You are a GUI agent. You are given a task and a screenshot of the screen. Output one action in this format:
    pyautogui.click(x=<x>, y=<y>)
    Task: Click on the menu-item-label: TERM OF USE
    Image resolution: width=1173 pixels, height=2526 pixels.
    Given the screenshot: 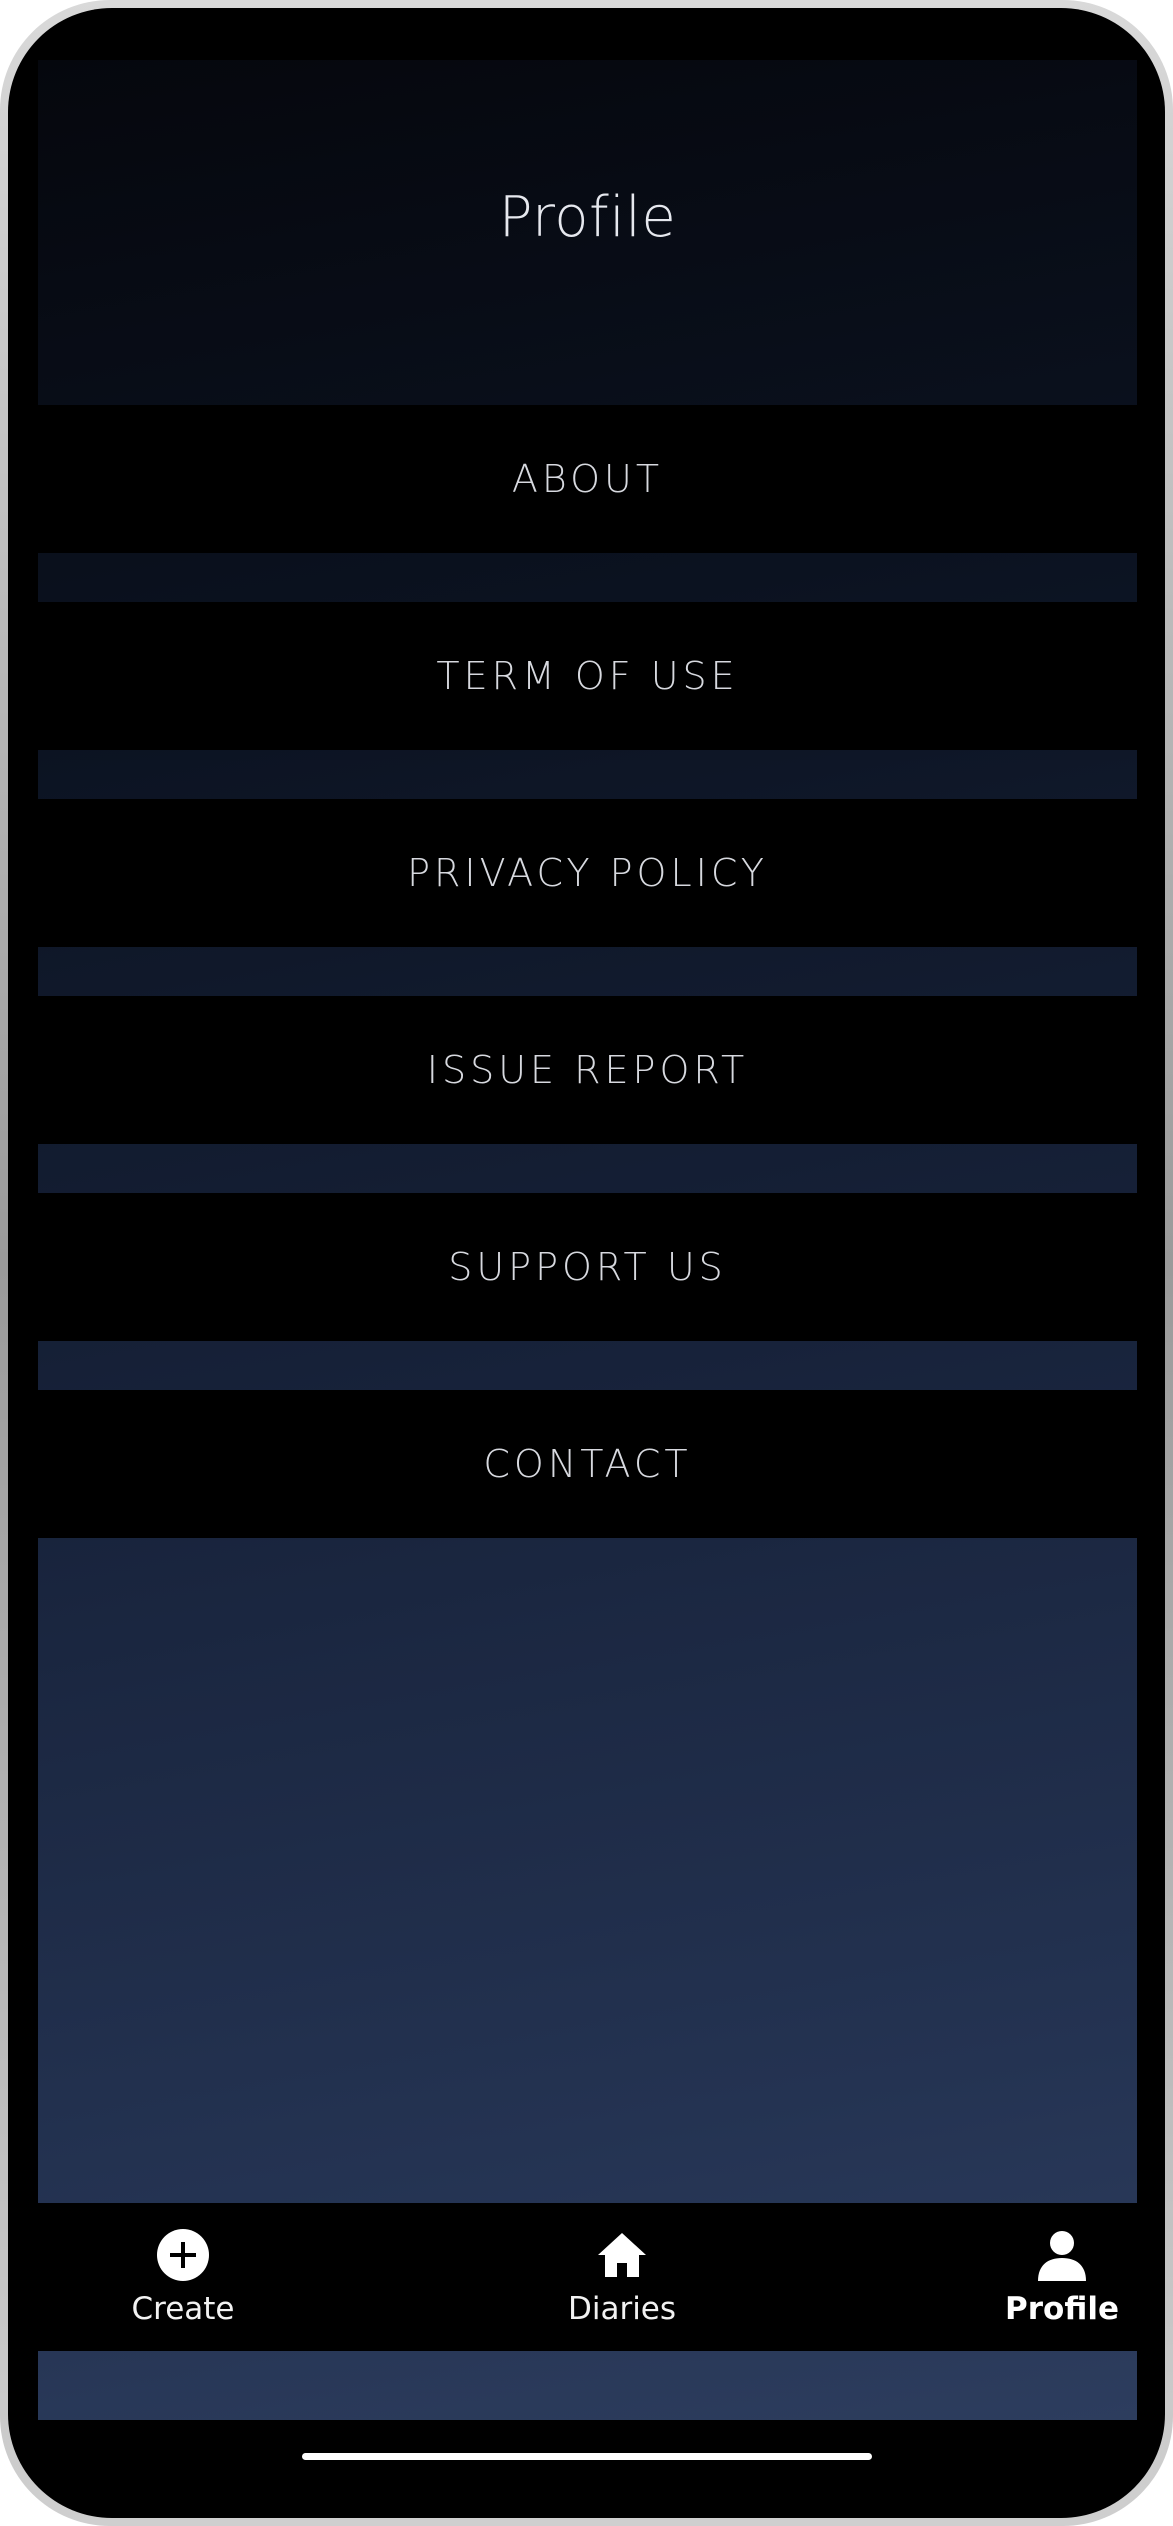 What is the action you would take?
    pyautogui.click(x=587, y=676)
    